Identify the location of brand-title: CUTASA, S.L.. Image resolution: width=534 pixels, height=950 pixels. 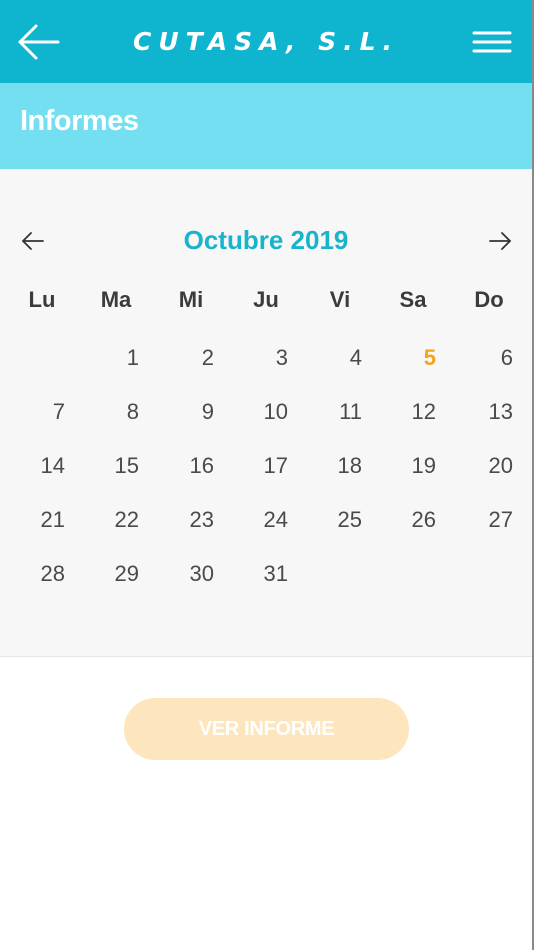
(266, 41).